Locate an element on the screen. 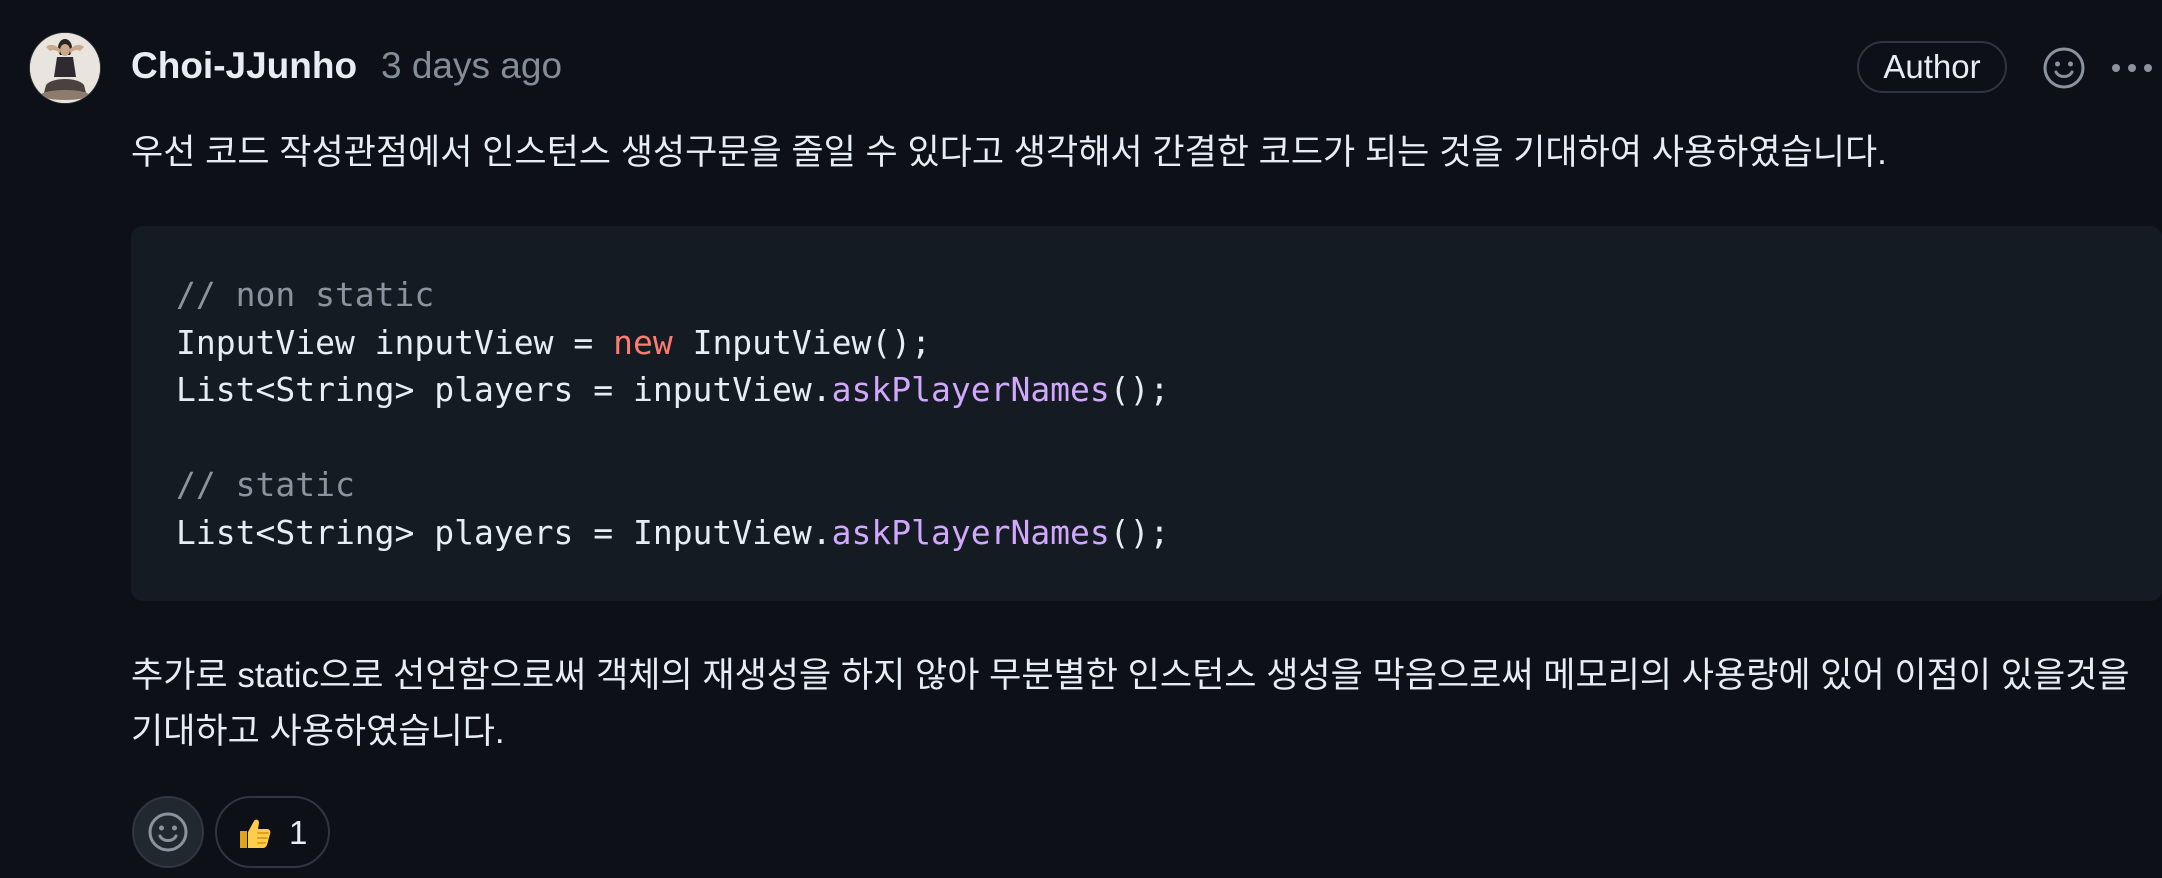  code-text: InputView inputView = is located at coordinates (395, 342).